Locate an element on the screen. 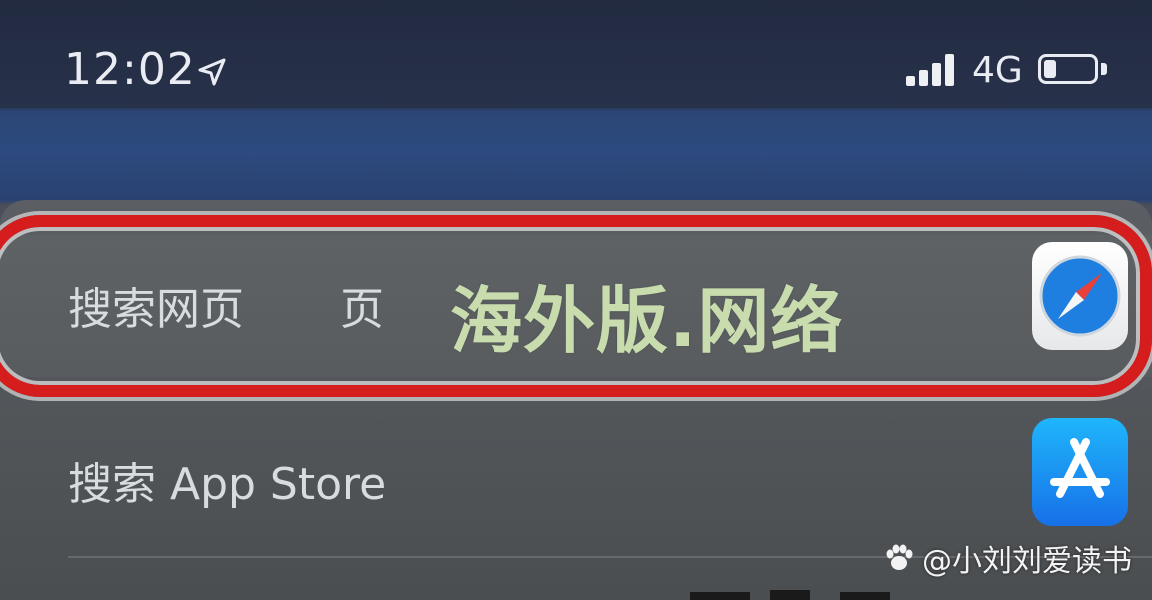 This screenshot has width=1152, height=600. signal-icon is located at coordinates (934, 69).